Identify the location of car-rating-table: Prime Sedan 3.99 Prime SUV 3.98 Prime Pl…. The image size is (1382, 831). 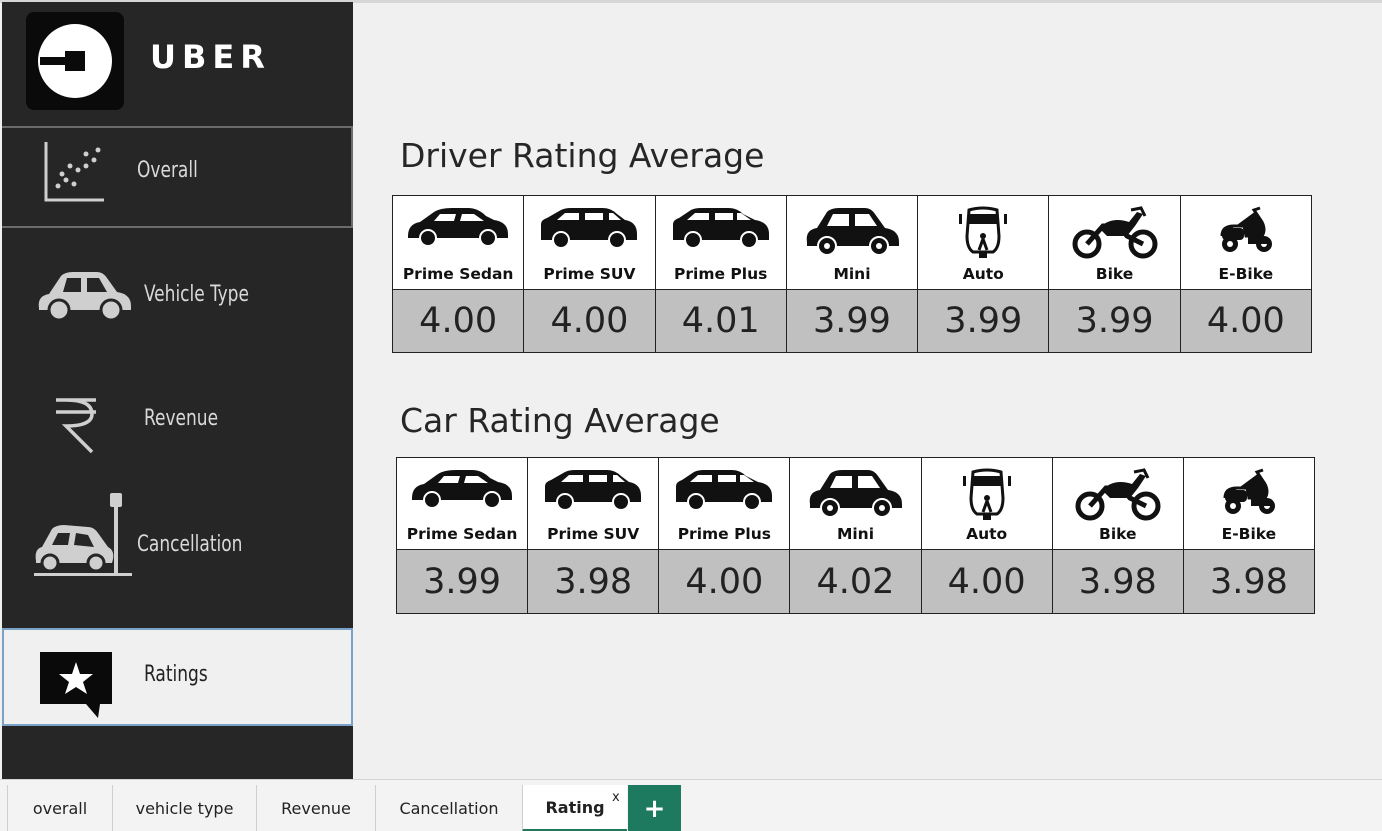
(855, 535).